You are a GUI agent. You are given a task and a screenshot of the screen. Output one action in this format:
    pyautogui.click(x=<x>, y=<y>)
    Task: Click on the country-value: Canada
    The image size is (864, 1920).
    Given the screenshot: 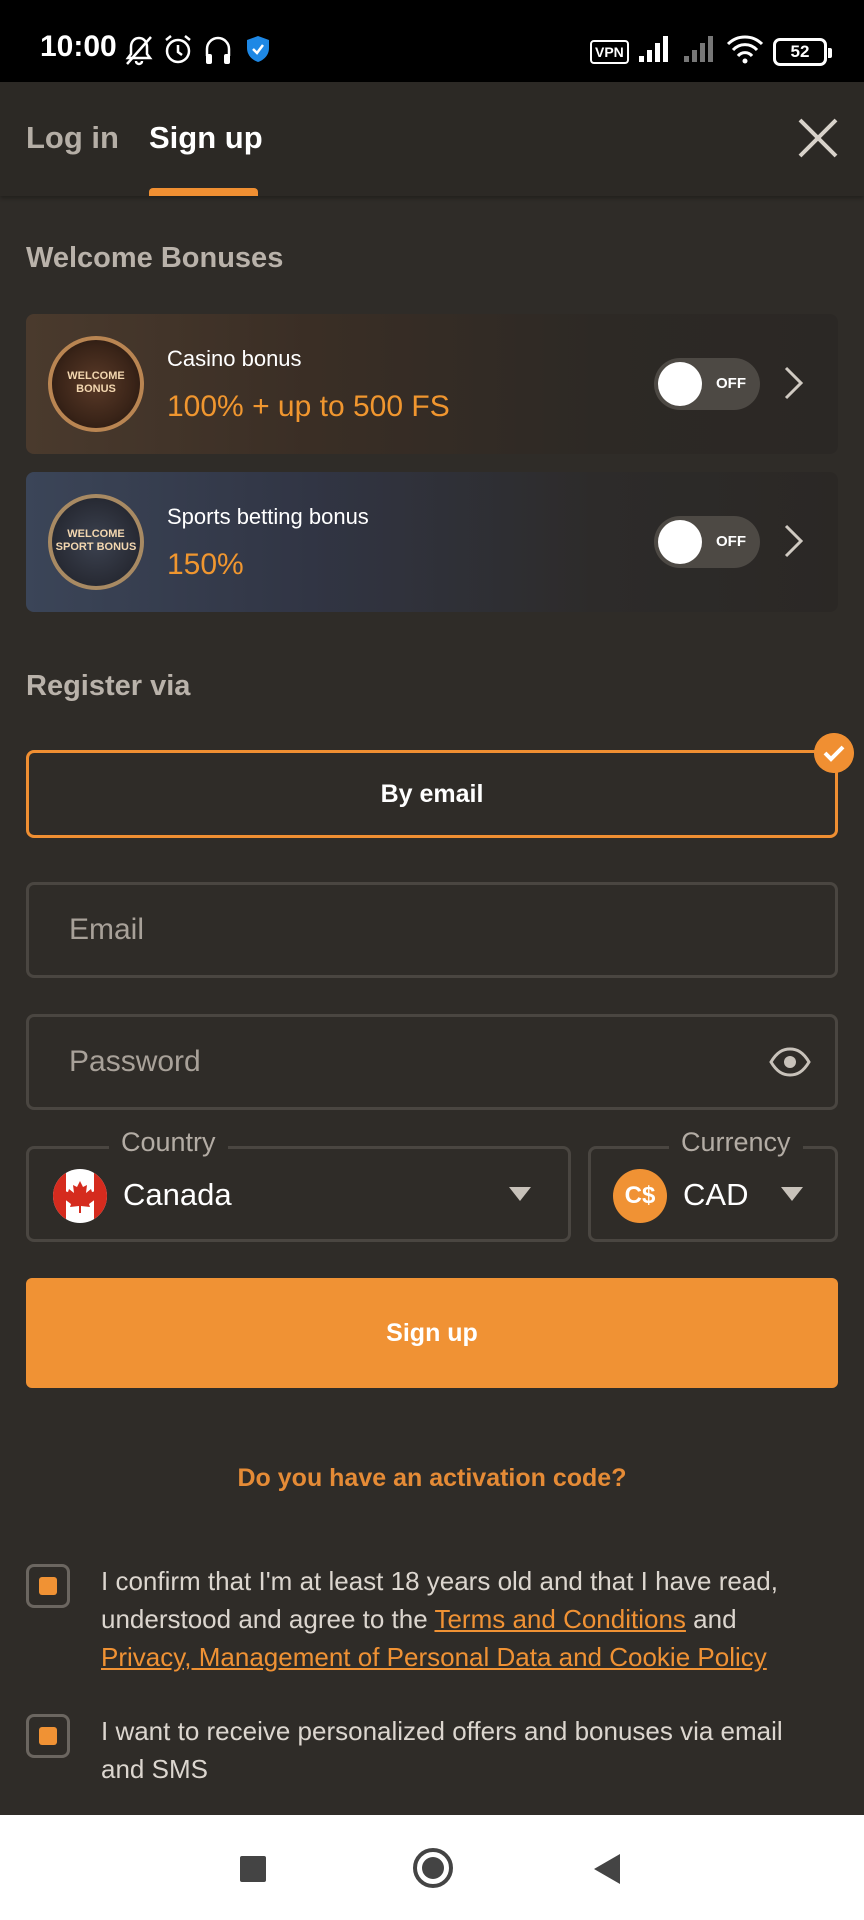 What is the action you would take?
    pyautogui.click(x=177, y=1194)
    